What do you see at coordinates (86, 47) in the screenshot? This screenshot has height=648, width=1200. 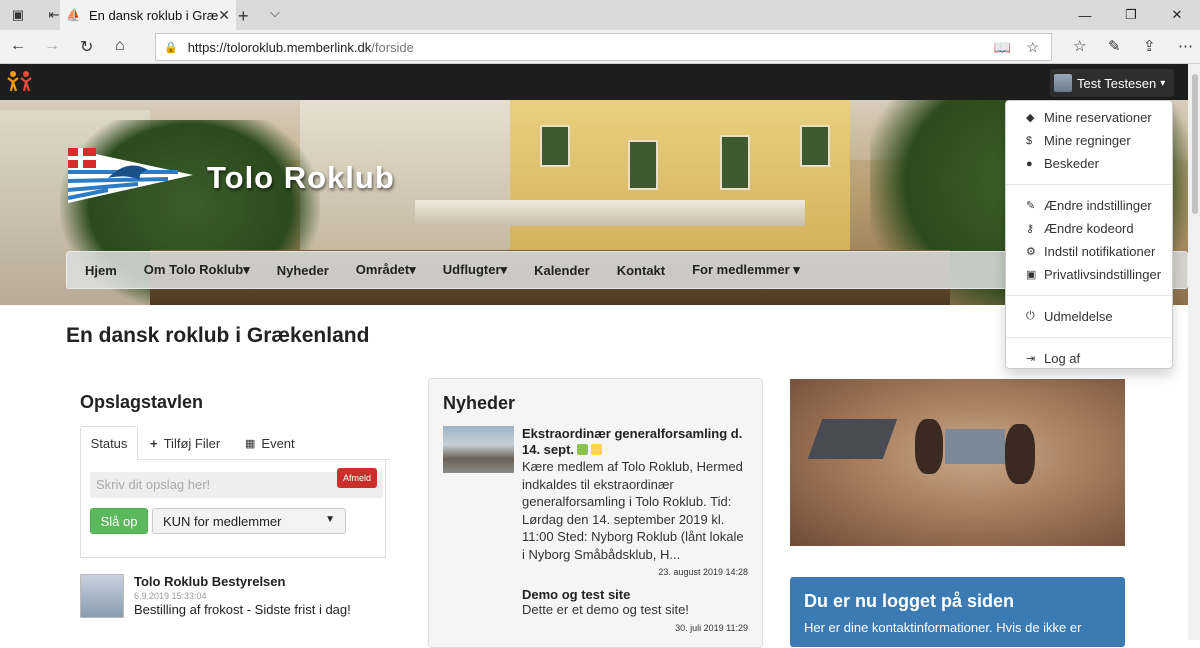 I see `refresh-icon: ↻` at bounding box center [86, 47].